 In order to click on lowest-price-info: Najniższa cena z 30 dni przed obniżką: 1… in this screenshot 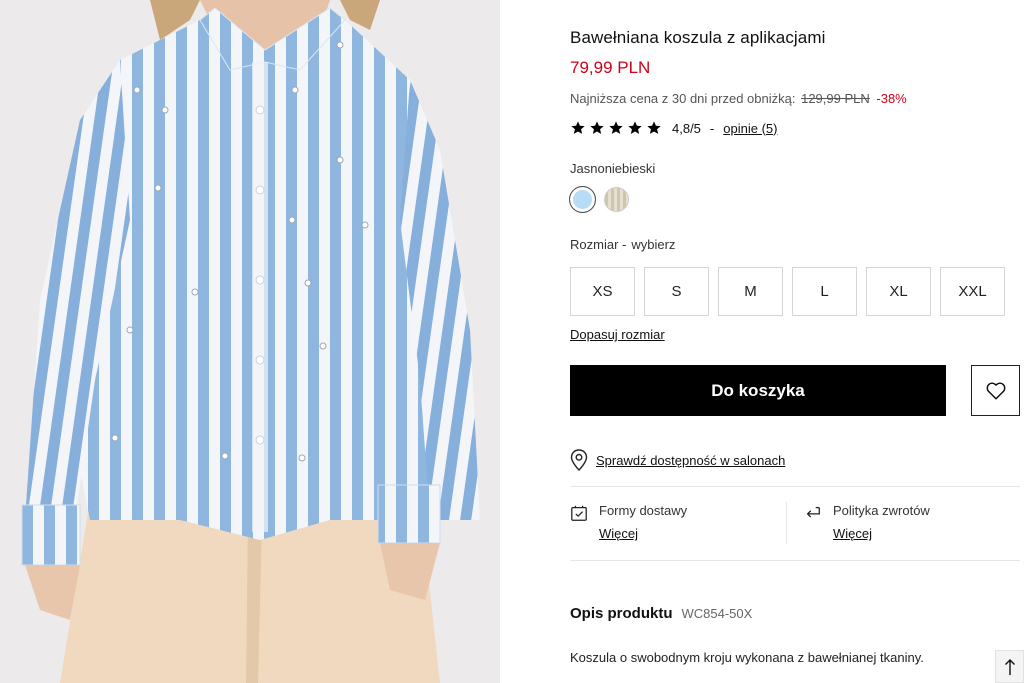, I will do `click(738, 98)`.